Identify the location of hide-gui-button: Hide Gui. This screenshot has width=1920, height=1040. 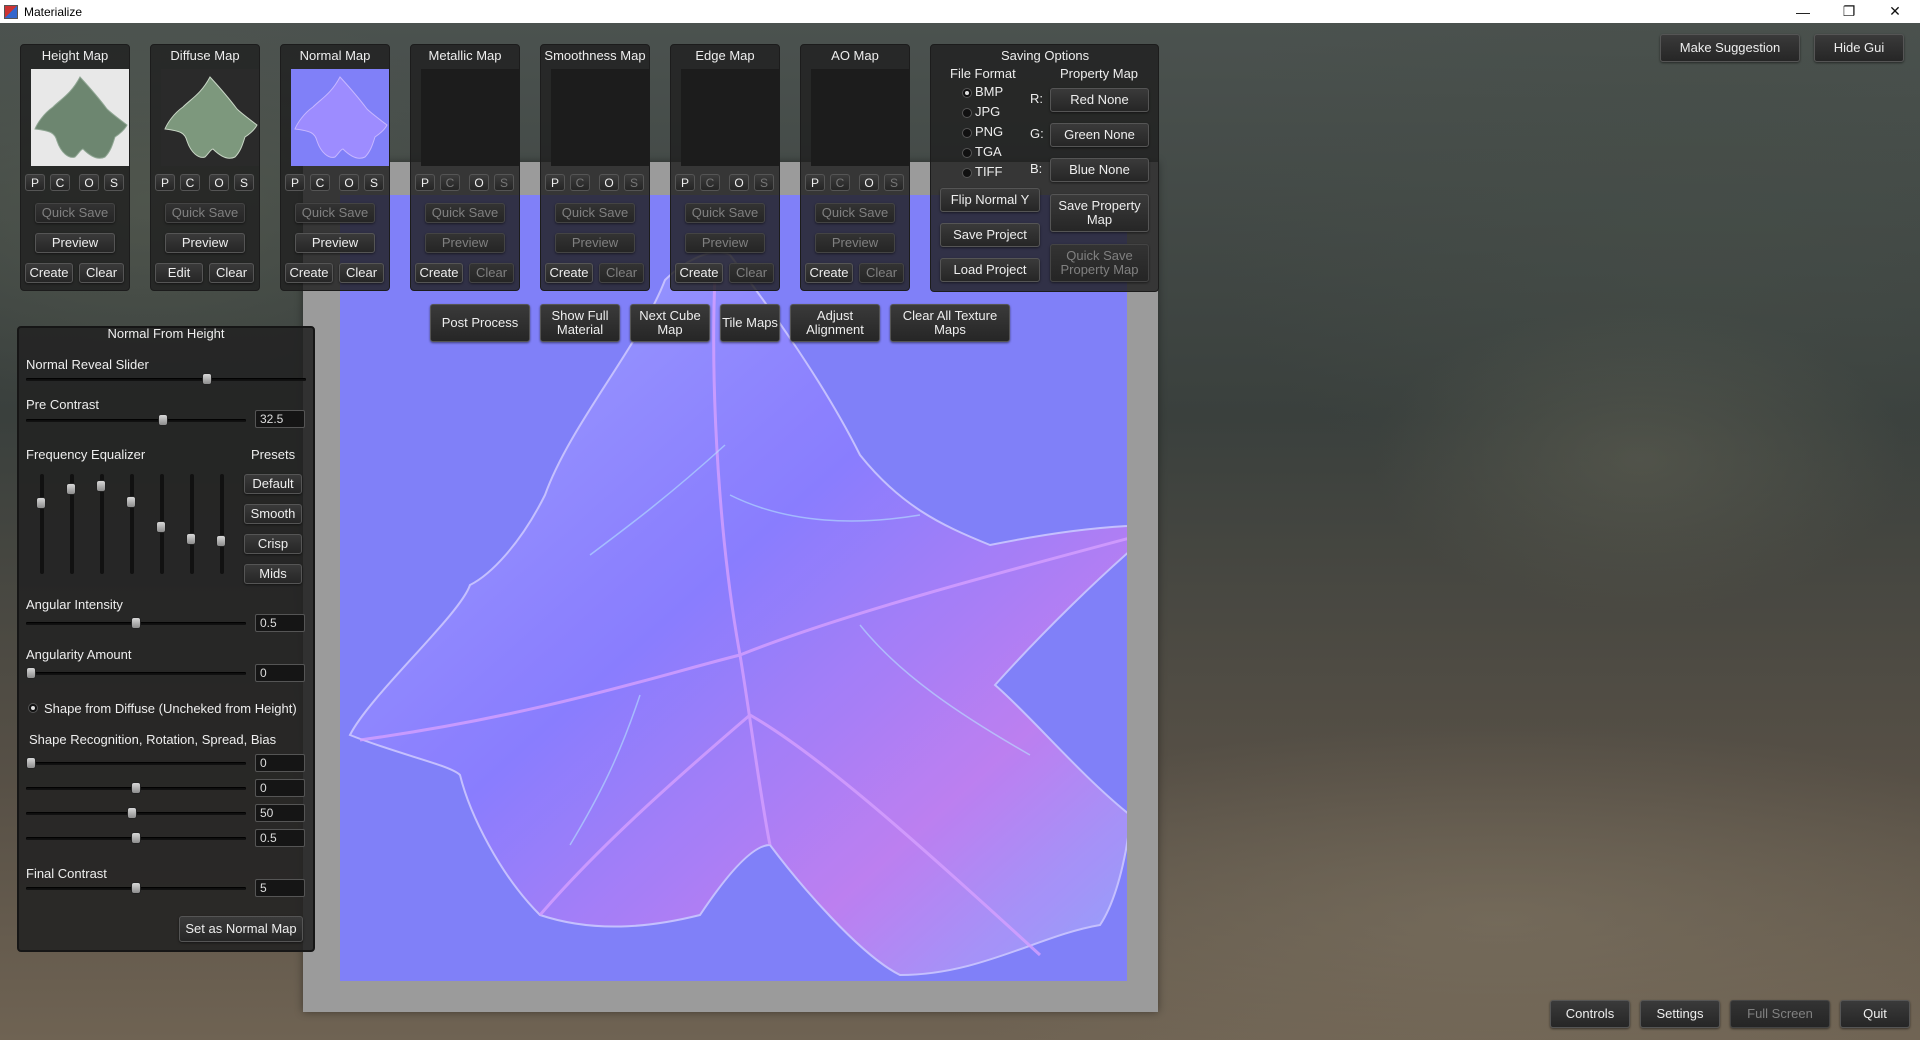
(1859, 48).